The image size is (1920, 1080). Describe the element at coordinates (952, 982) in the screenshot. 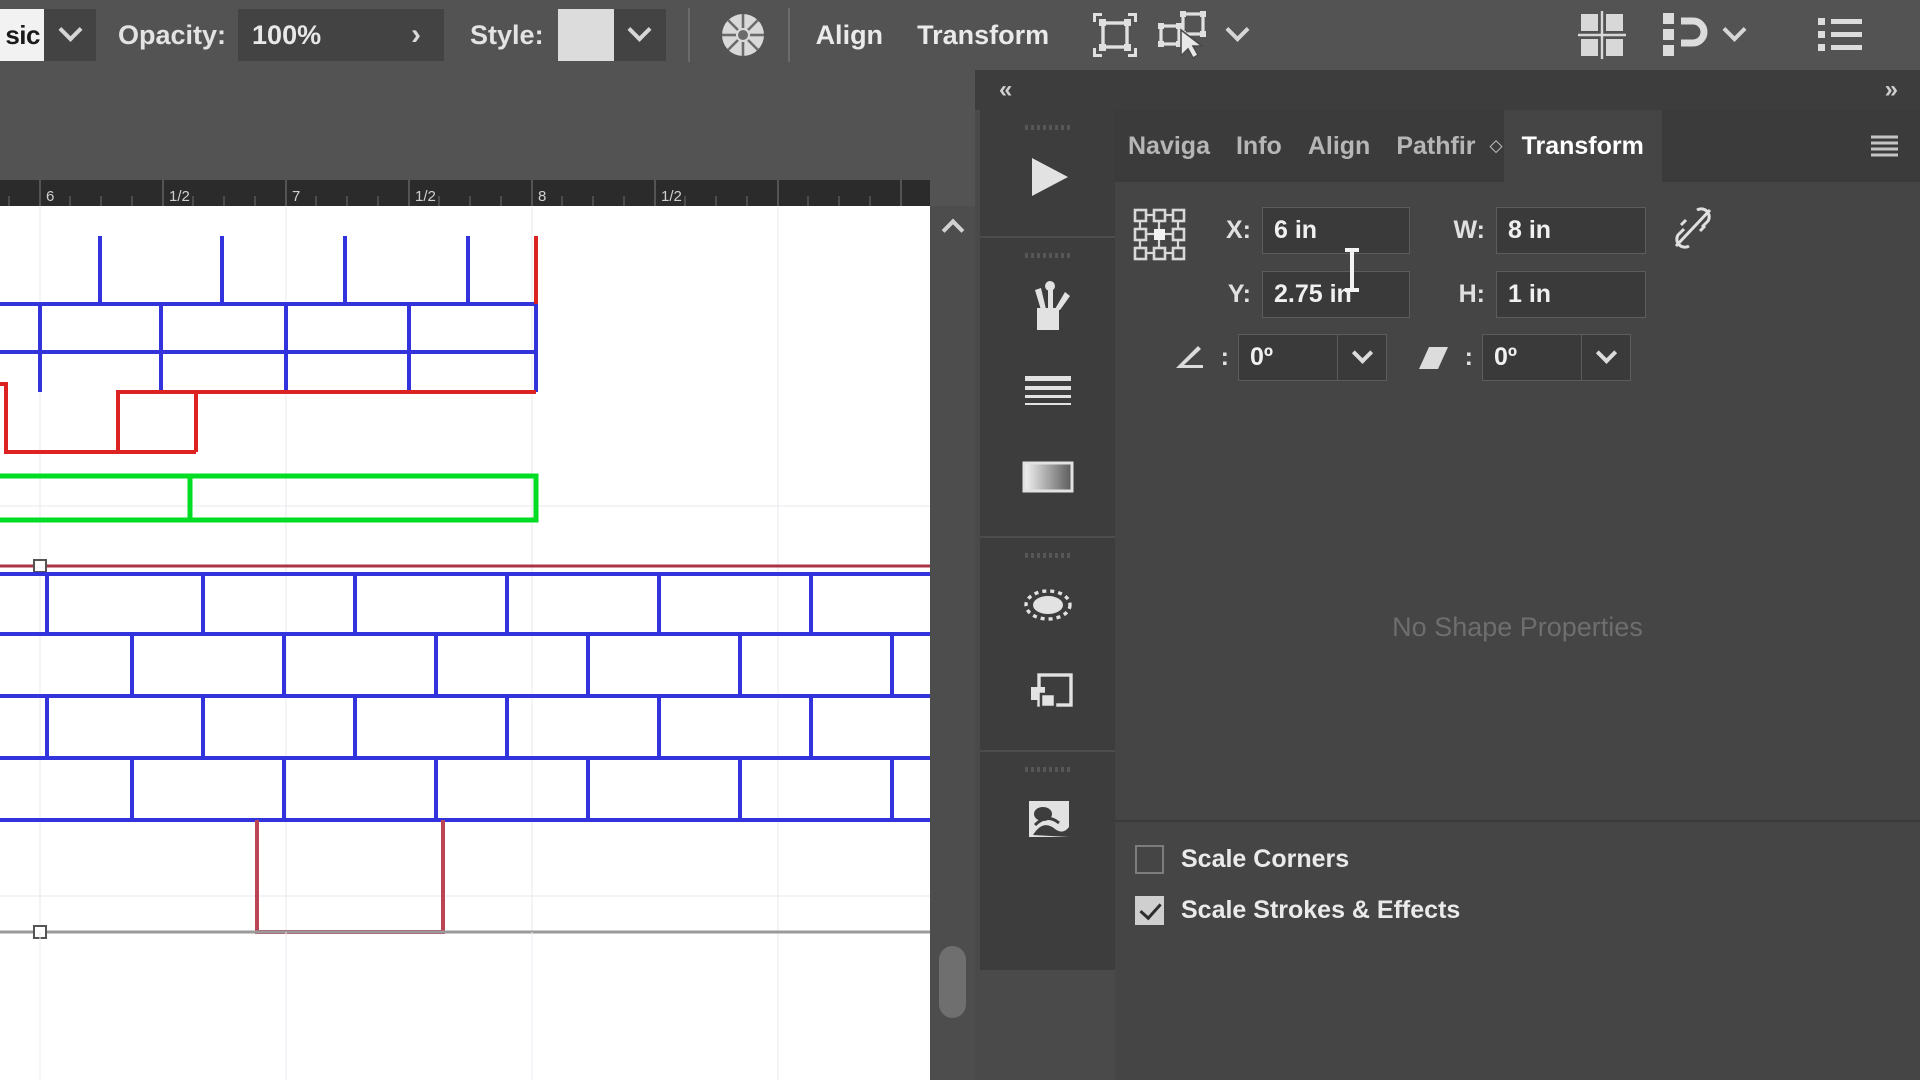

I see `scrollbar-thumb` at that location.